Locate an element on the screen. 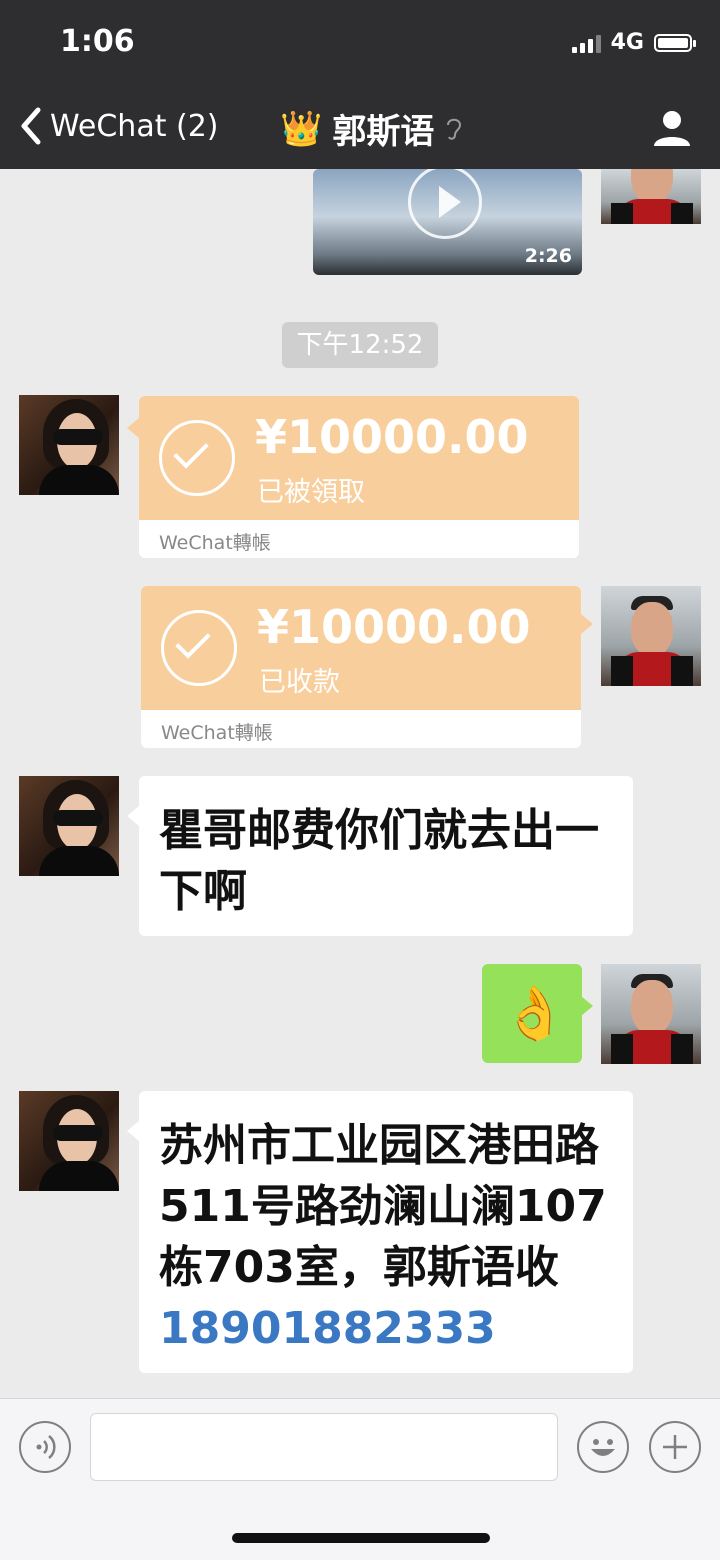  status-indicators: 4G is located at coordinates (633, 42).